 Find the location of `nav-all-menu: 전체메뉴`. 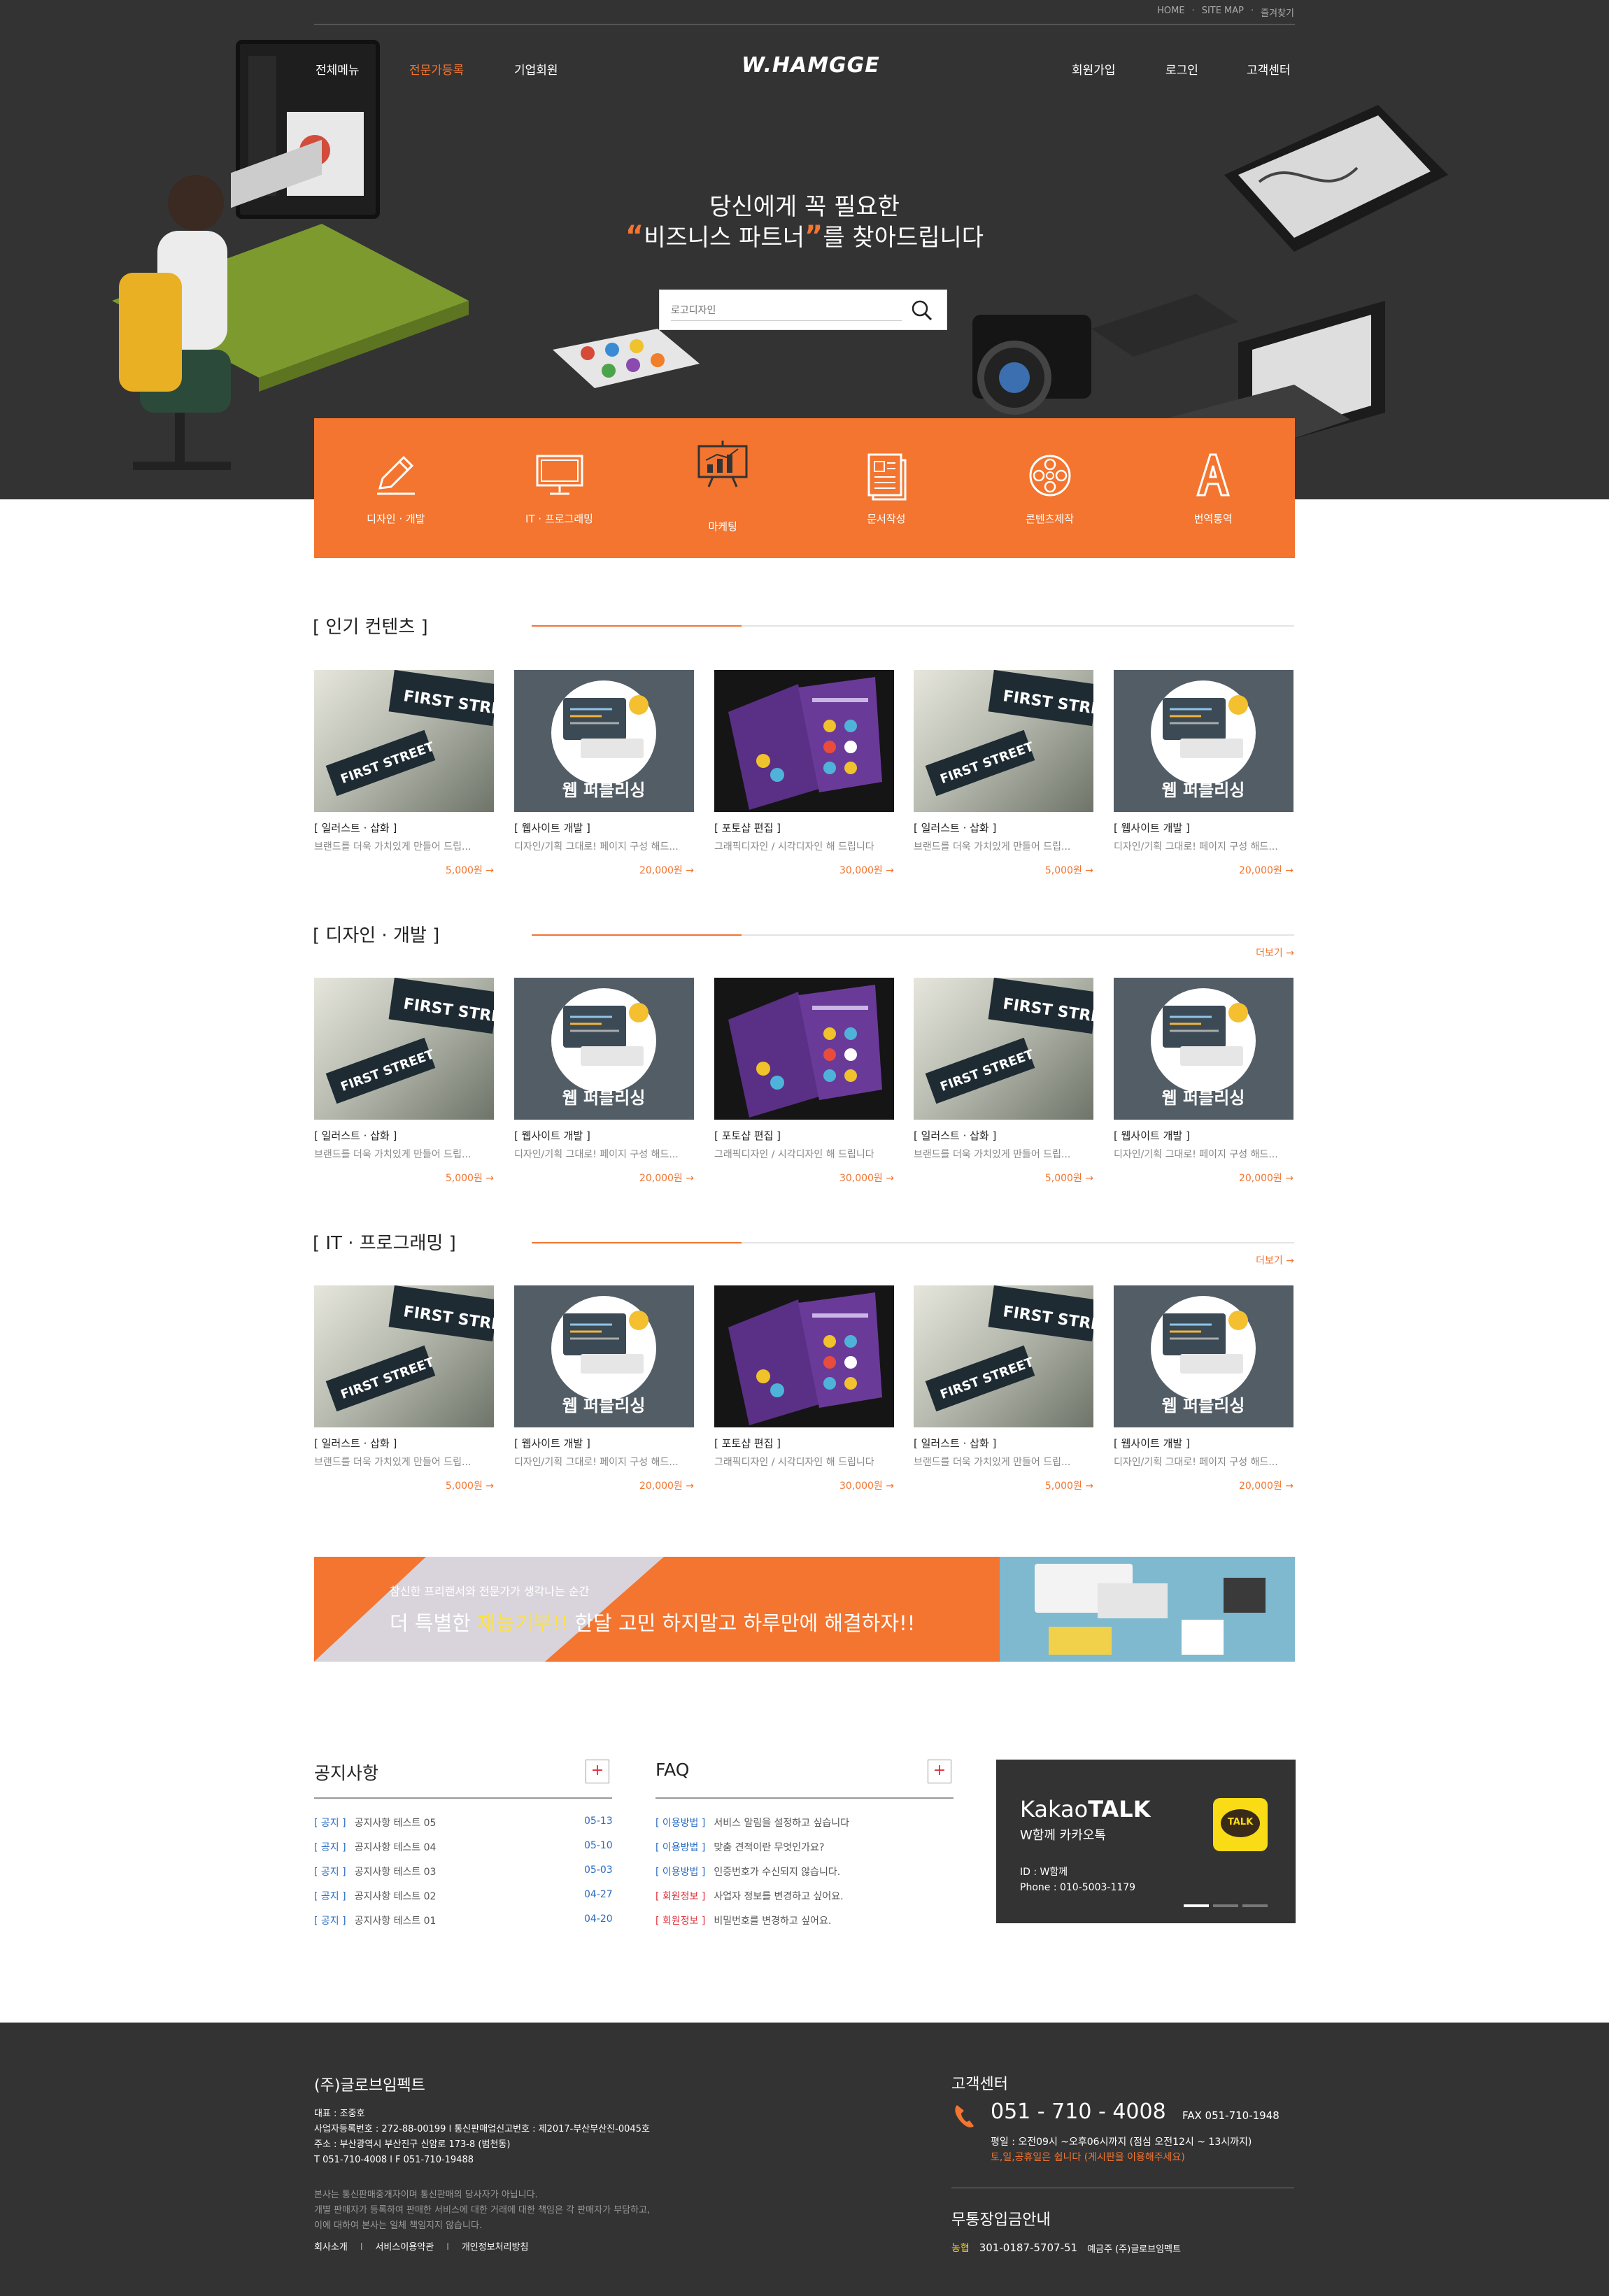

nav-all-menu: 전체메뉴 is located at coordinates (338, 69).